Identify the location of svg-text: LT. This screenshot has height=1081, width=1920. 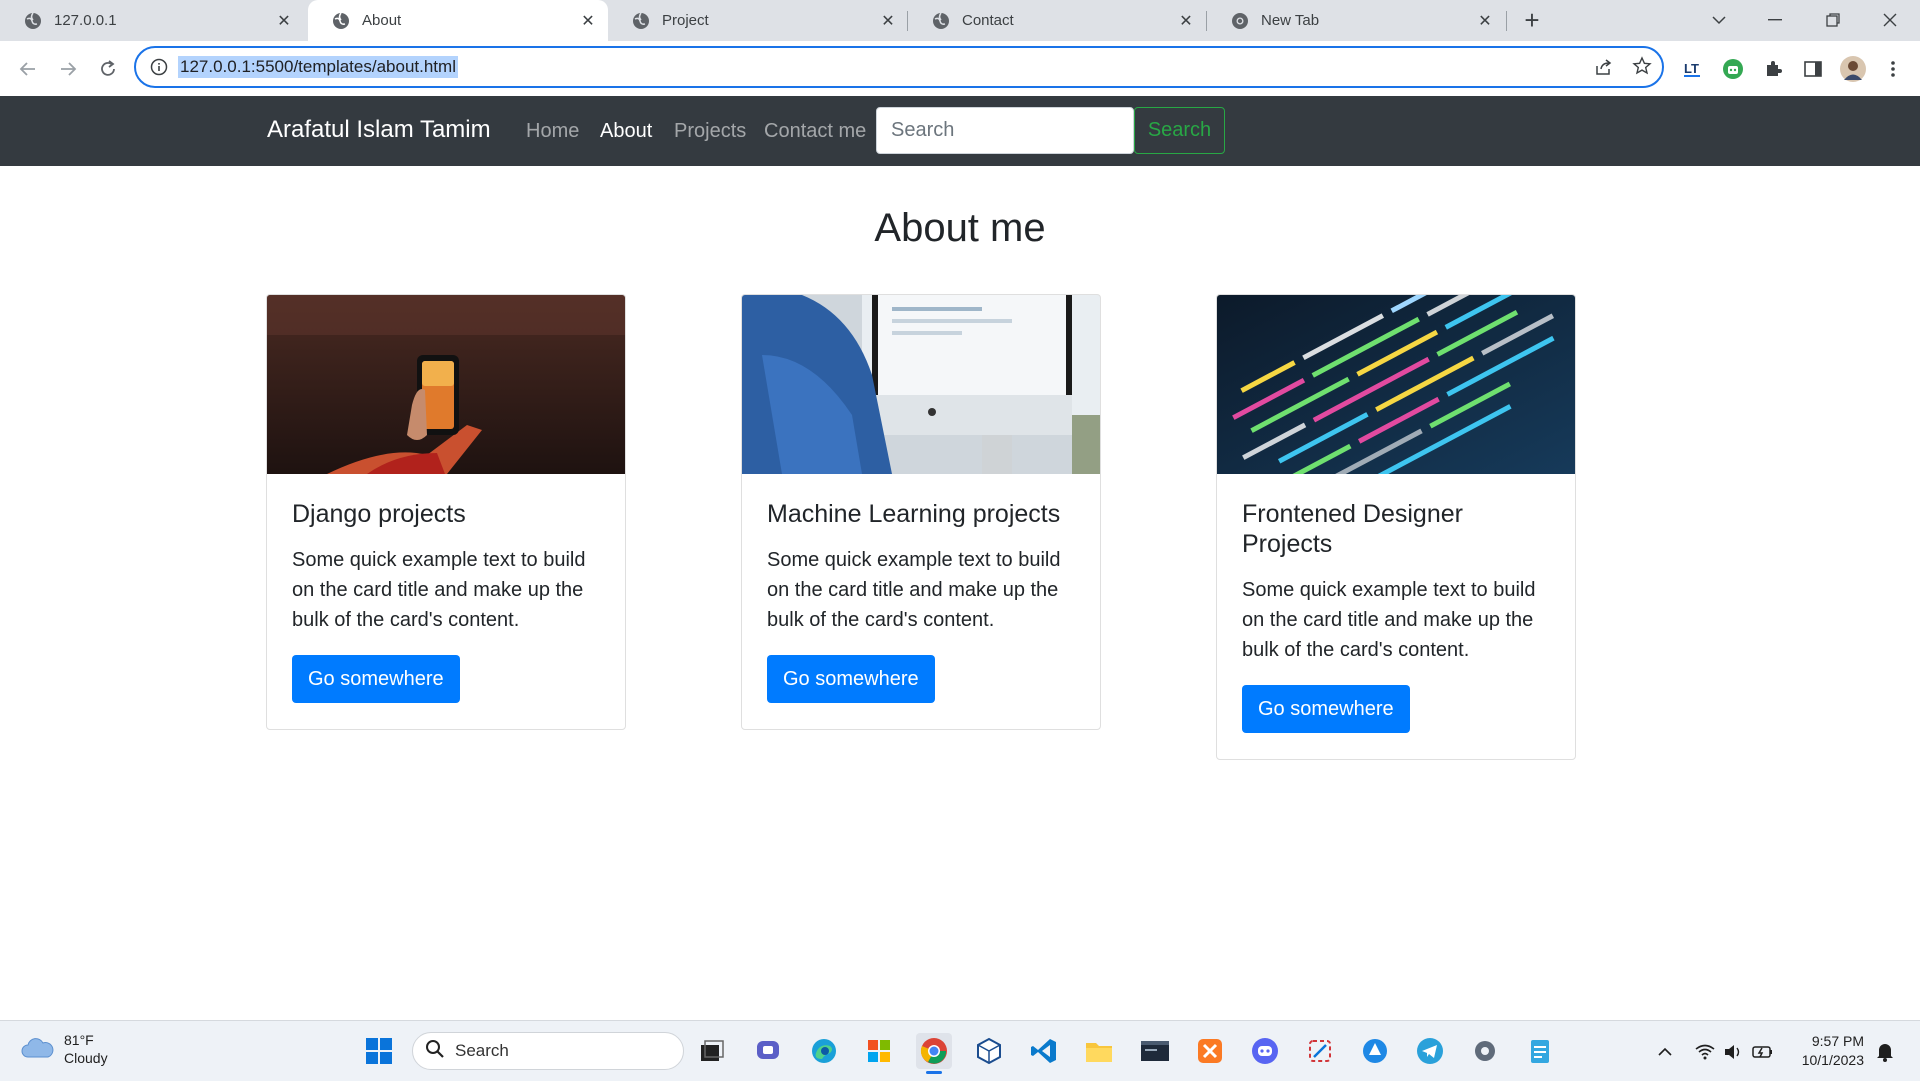
(1691, 68).